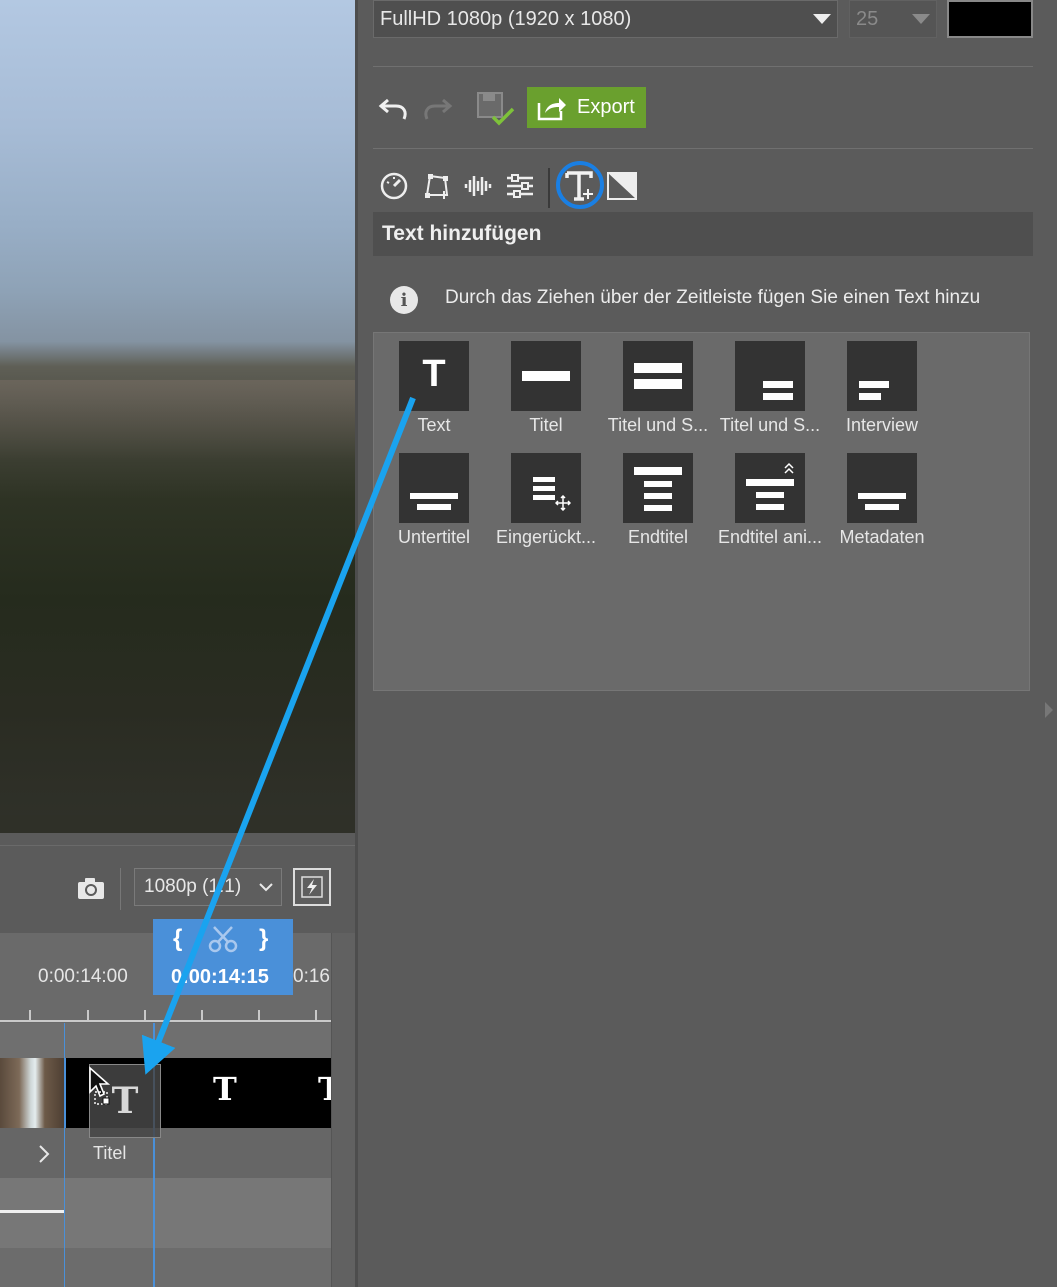 The height and width of the screenshot is (1287, 1057). I want to click on tab-adjust, so click(520, 186).